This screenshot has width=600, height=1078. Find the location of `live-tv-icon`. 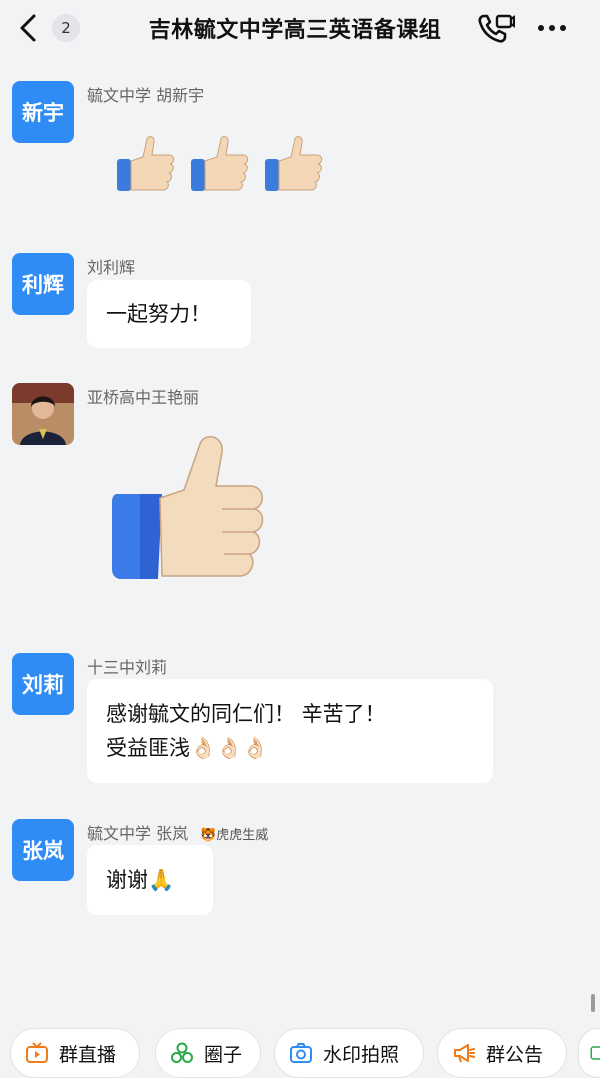

live-tv-icon is located at coordinates (37, 1052).